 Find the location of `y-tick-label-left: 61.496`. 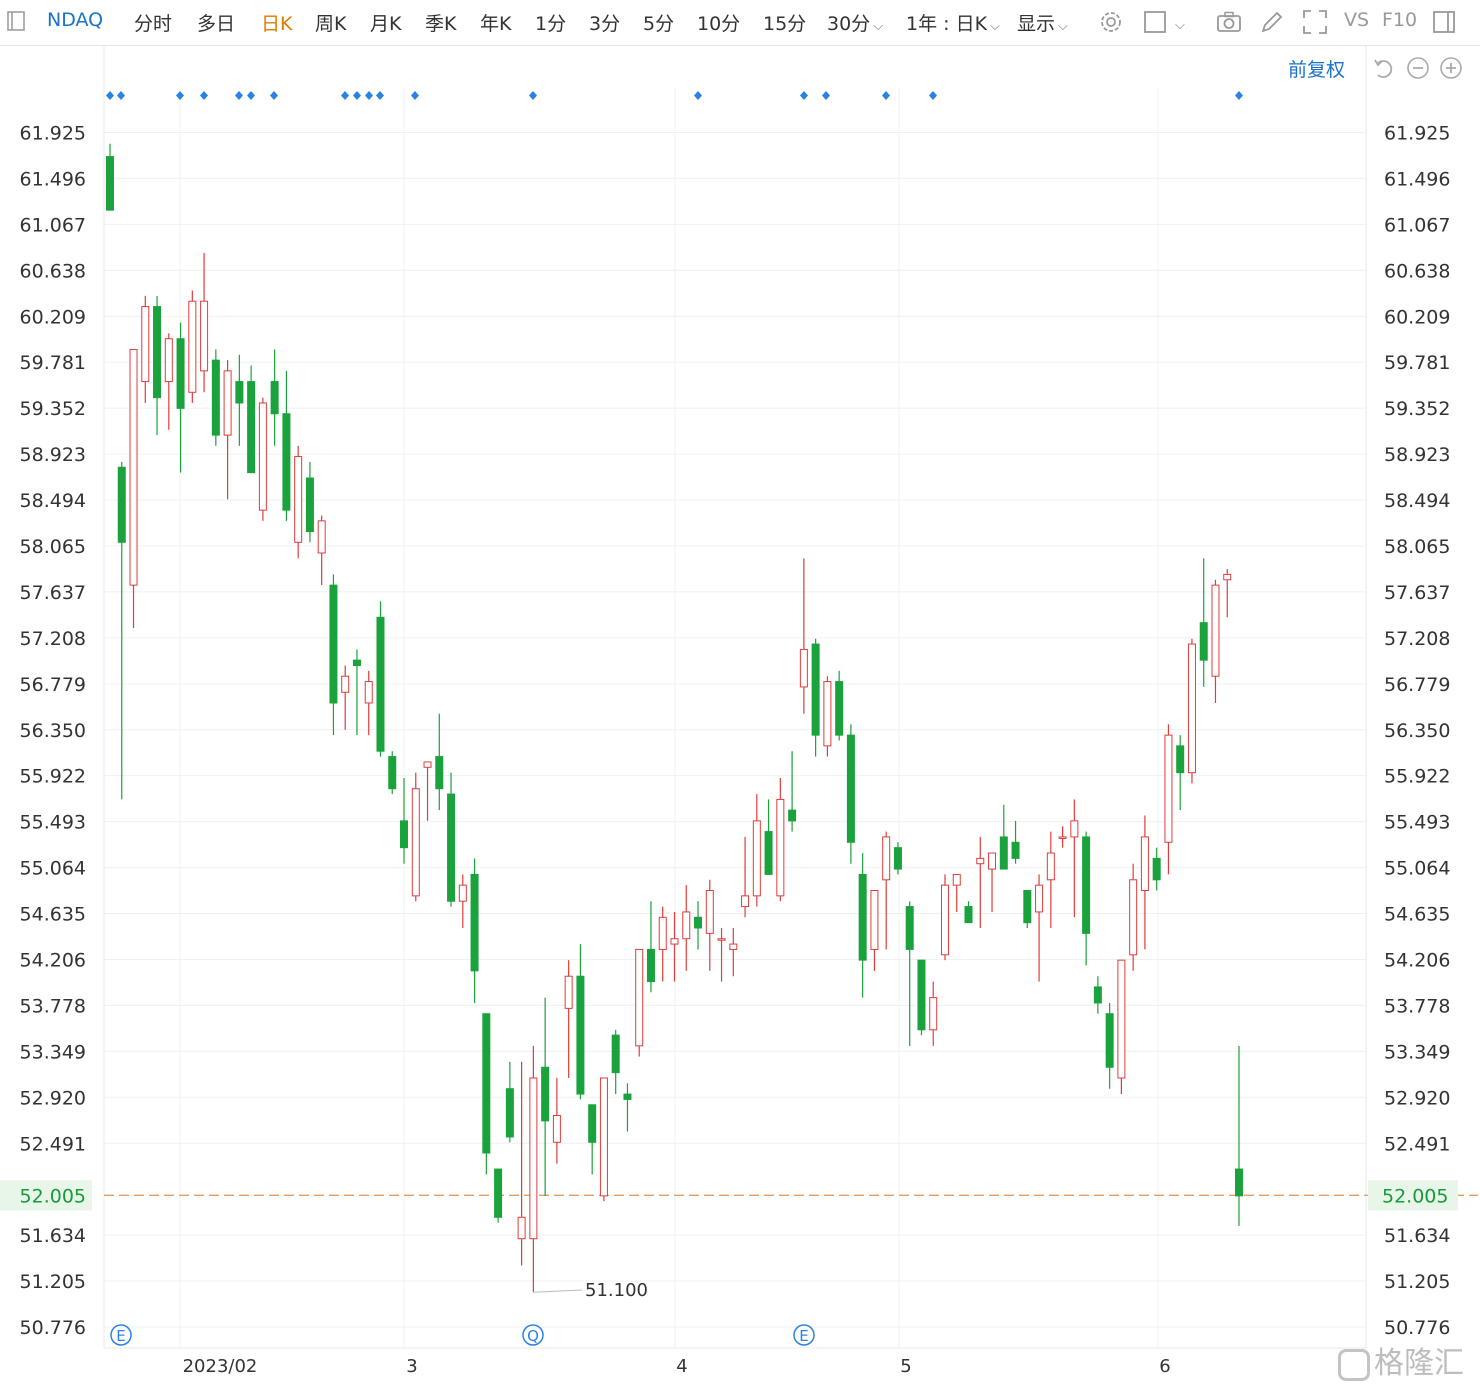

y-tick-label-left: 61.496 is located at coordinates (53, 179).